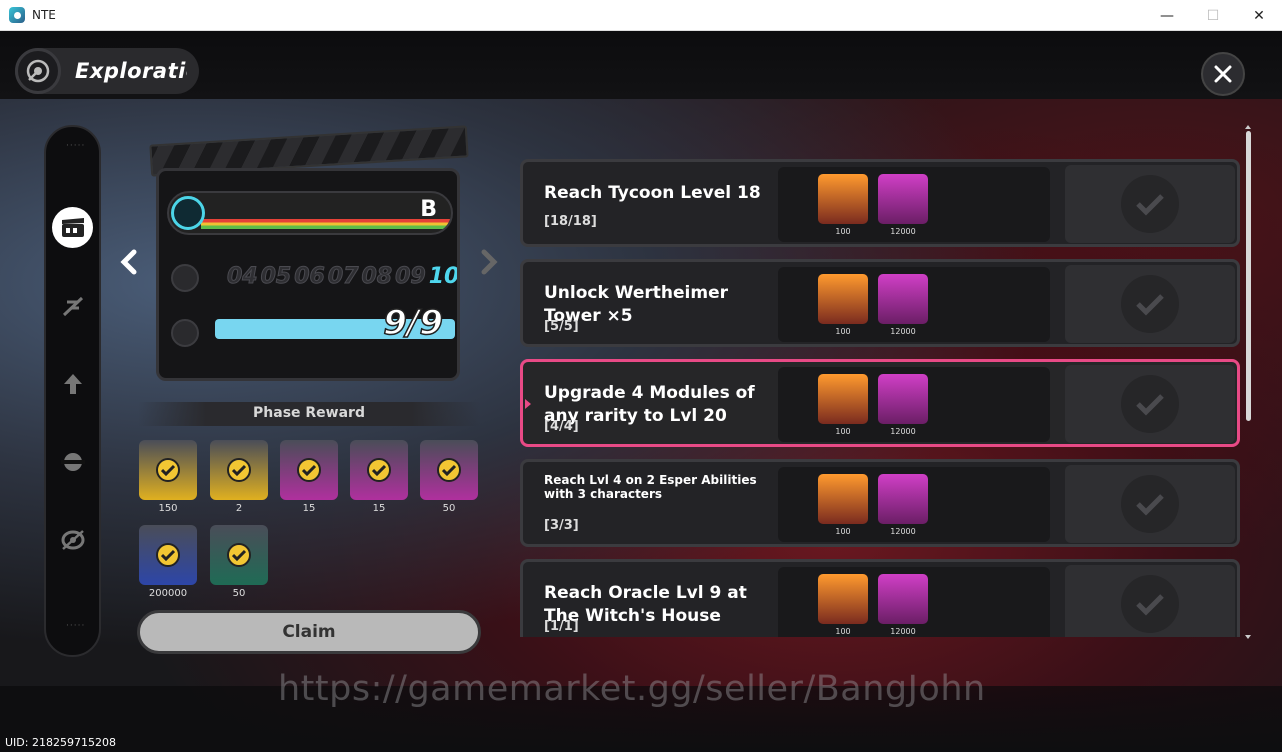  Describe the element at coordinates (1167, 15) in the screenshot. I see `minimize-button: —` at that location.